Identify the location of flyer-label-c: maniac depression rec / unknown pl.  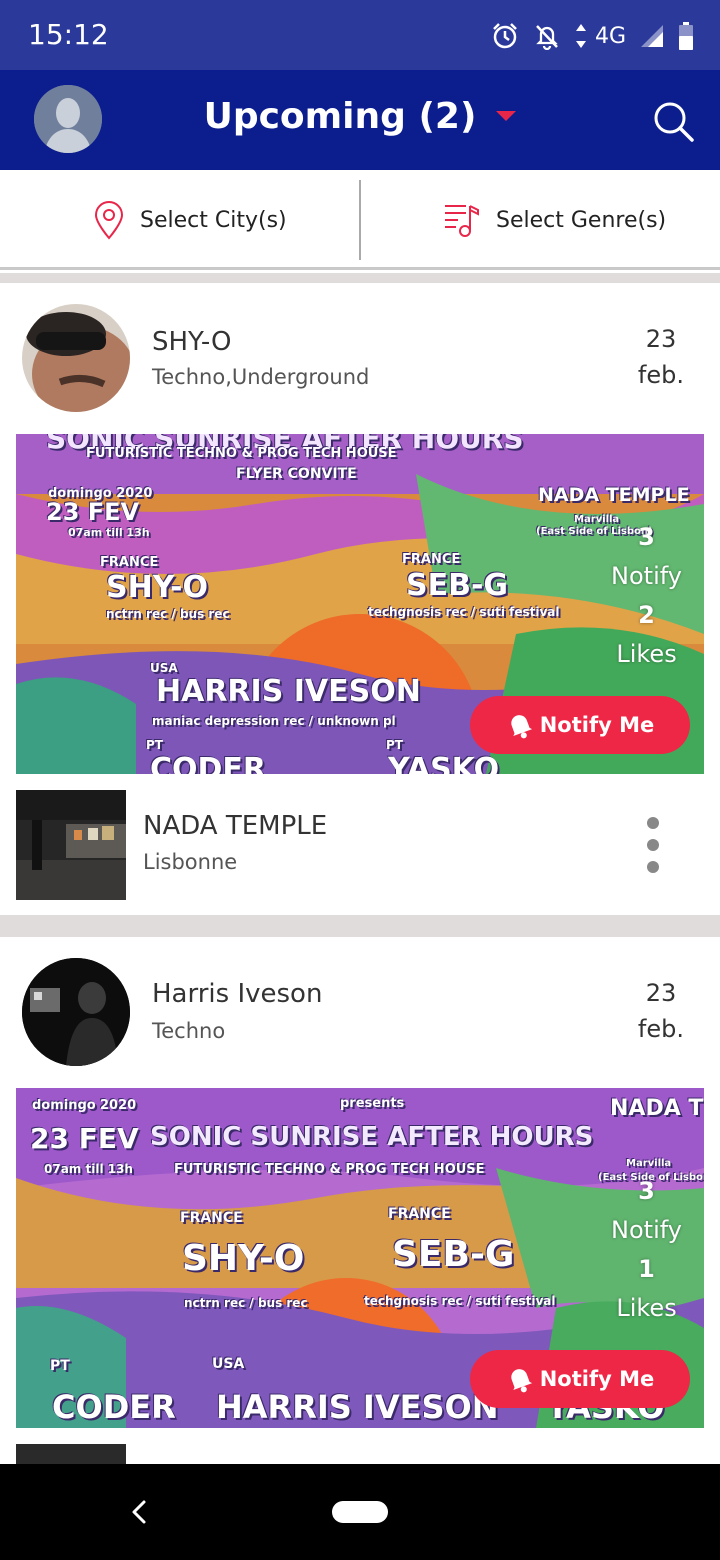
(274, 721).